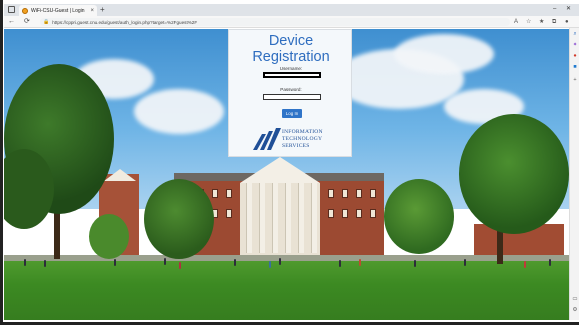  What do you see at coordinates (11, 22) in the screenshot?
I see `back-icon: ←` at bounding box center [11, 22].